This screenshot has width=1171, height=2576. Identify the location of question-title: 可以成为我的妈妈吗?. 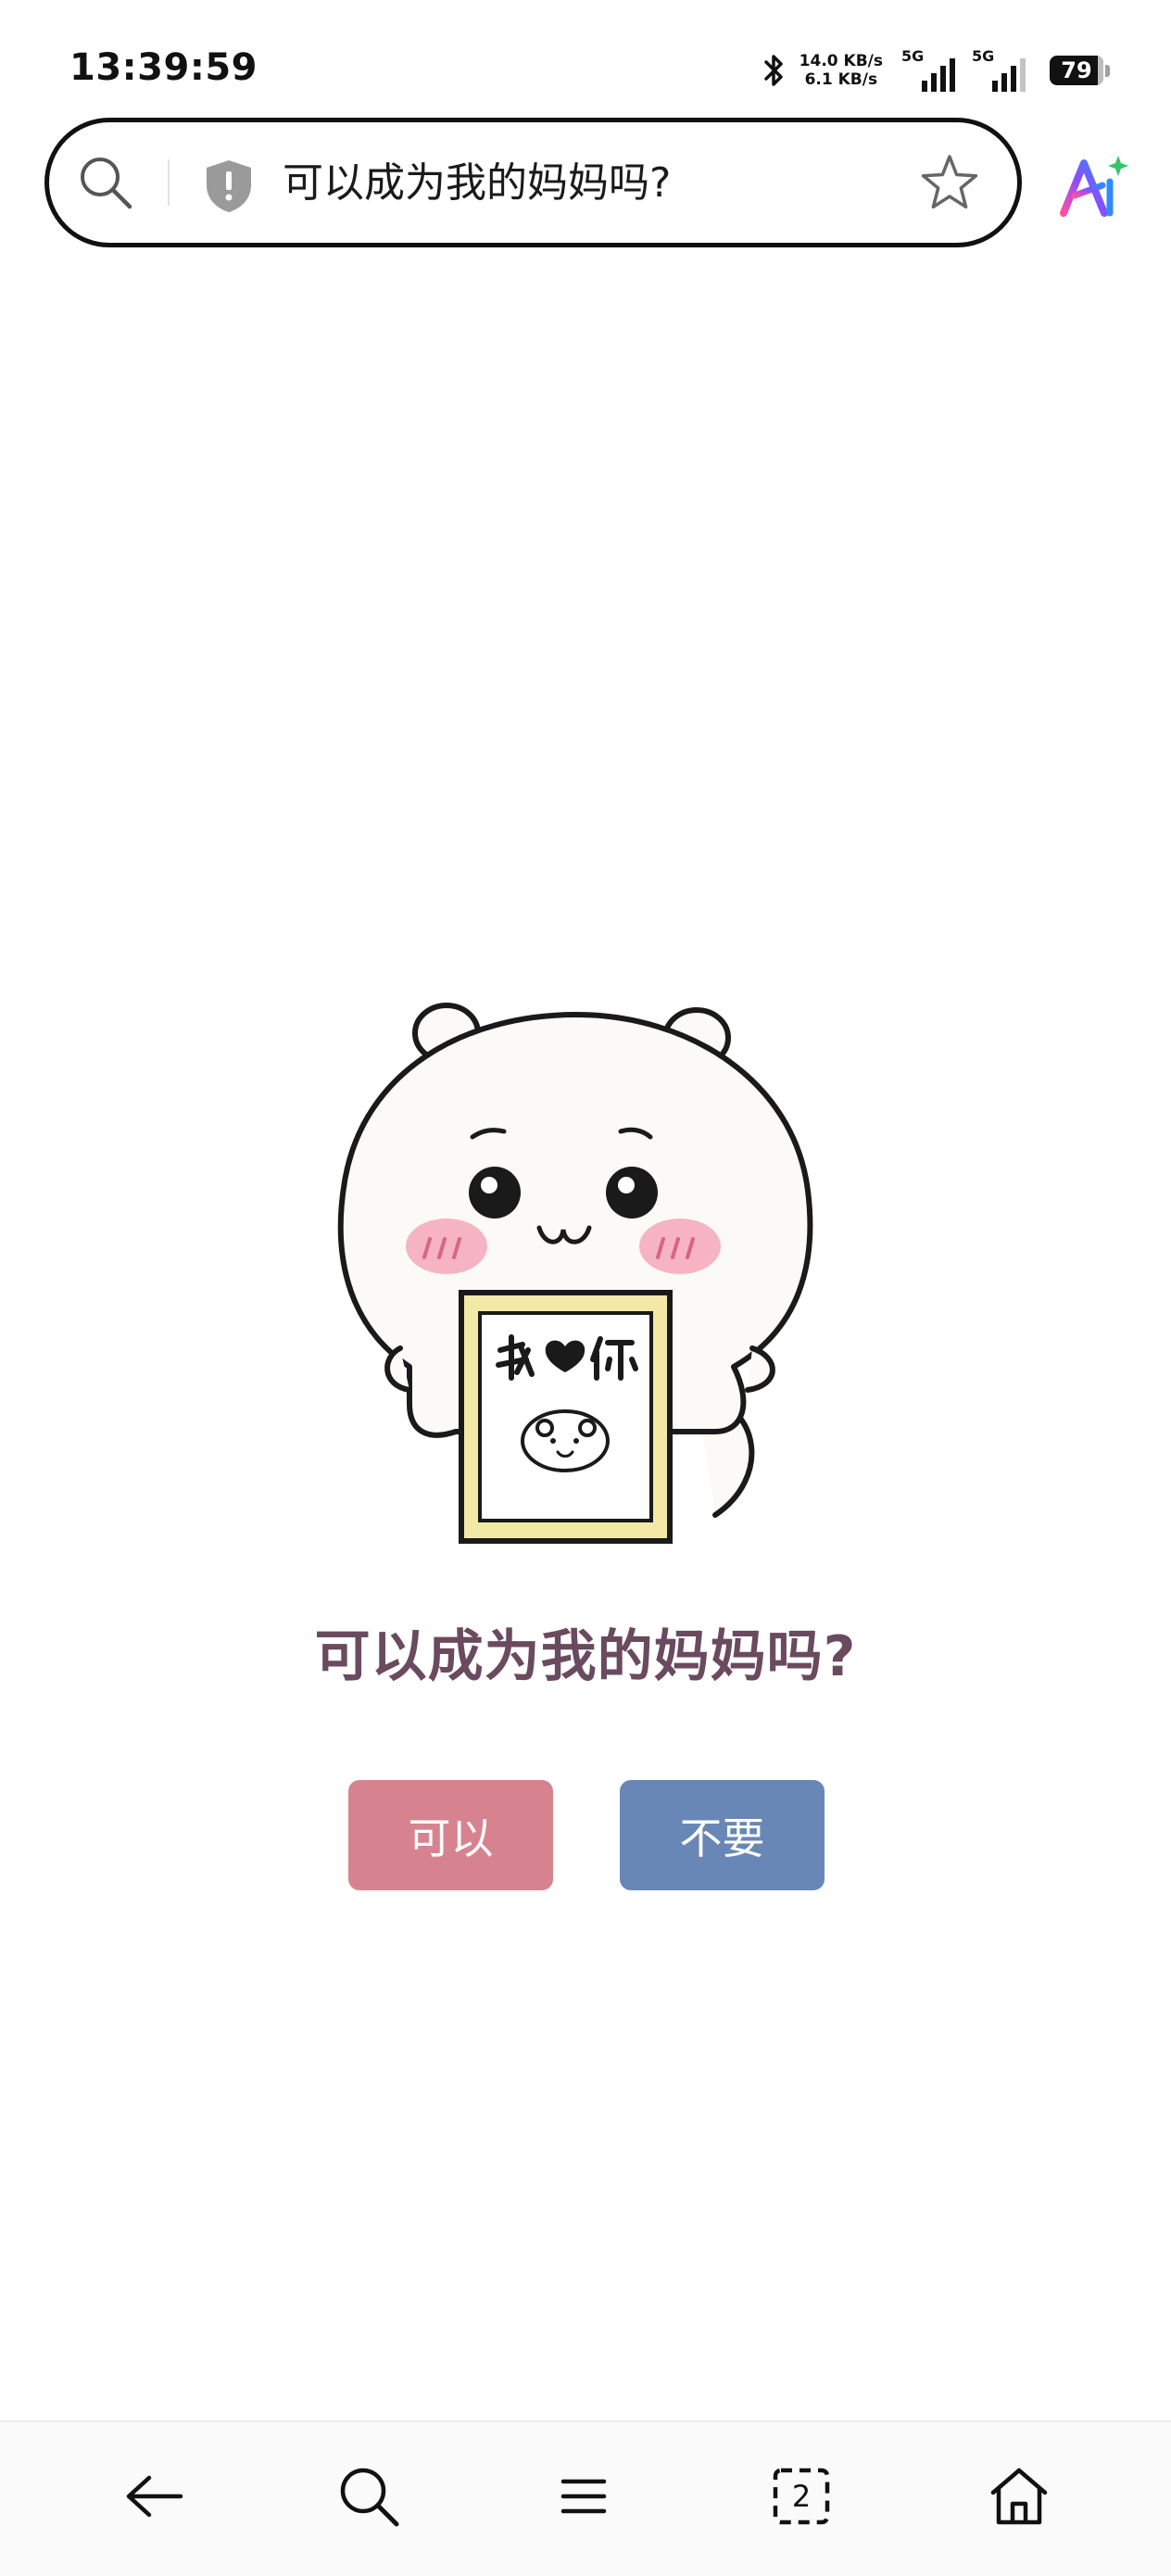
(585, 1656).